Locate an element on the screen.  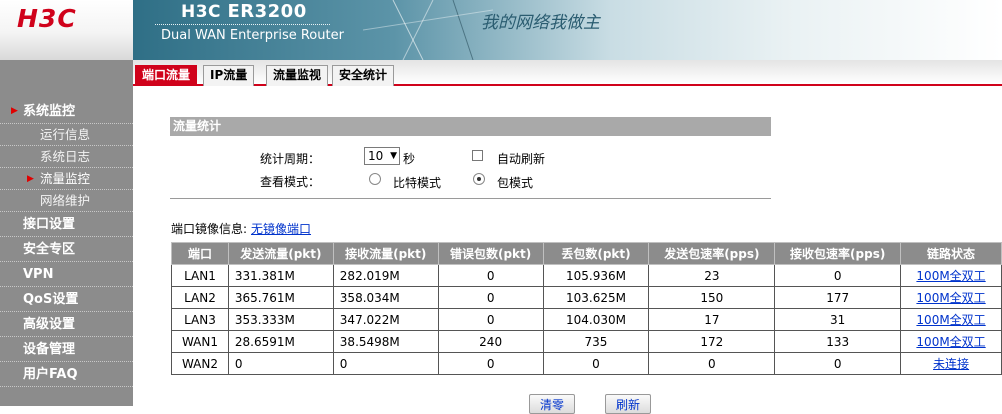
col-tx-rate: 发送包速率(pps) is located at coordinates (712, 253).